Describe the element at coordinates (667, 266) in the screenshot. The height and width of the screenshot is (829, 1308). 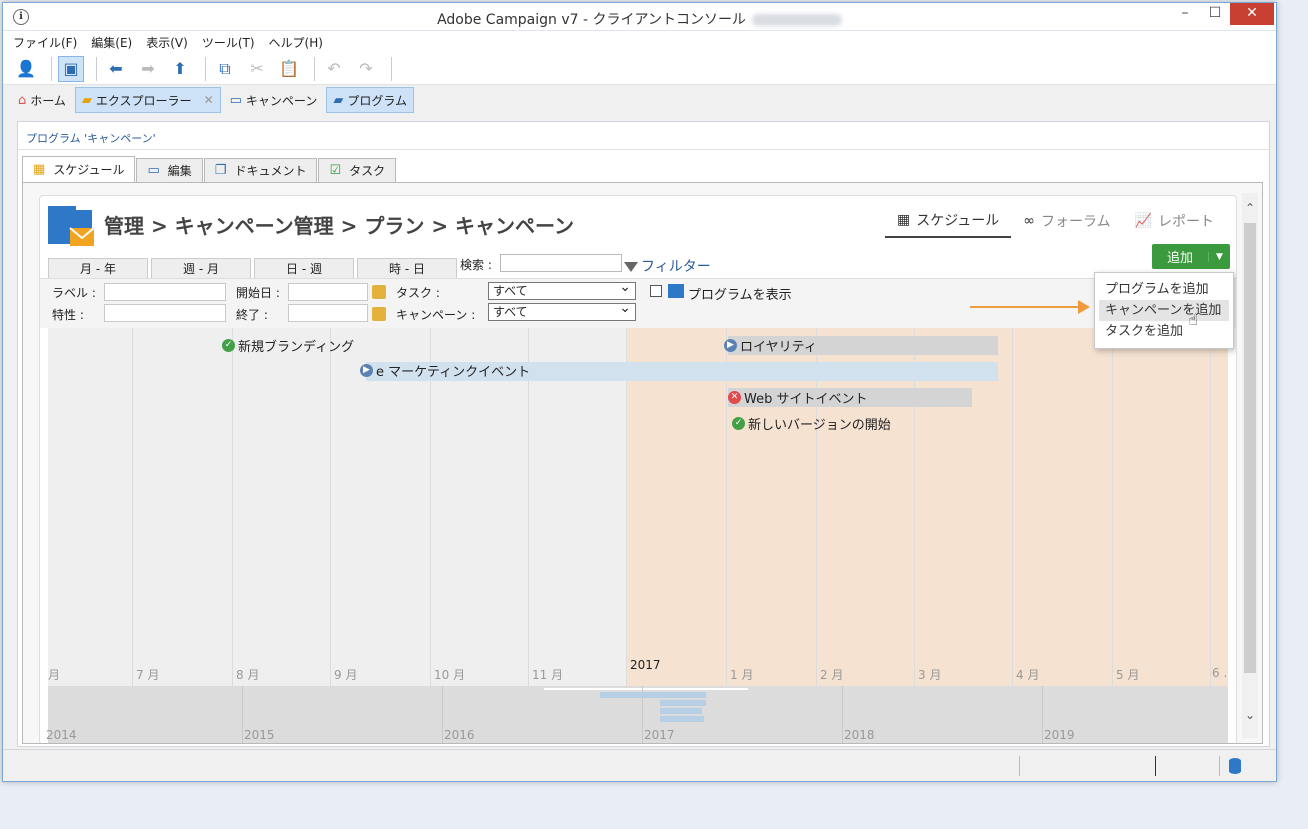
I see `filter-link: フィルター` at that location.